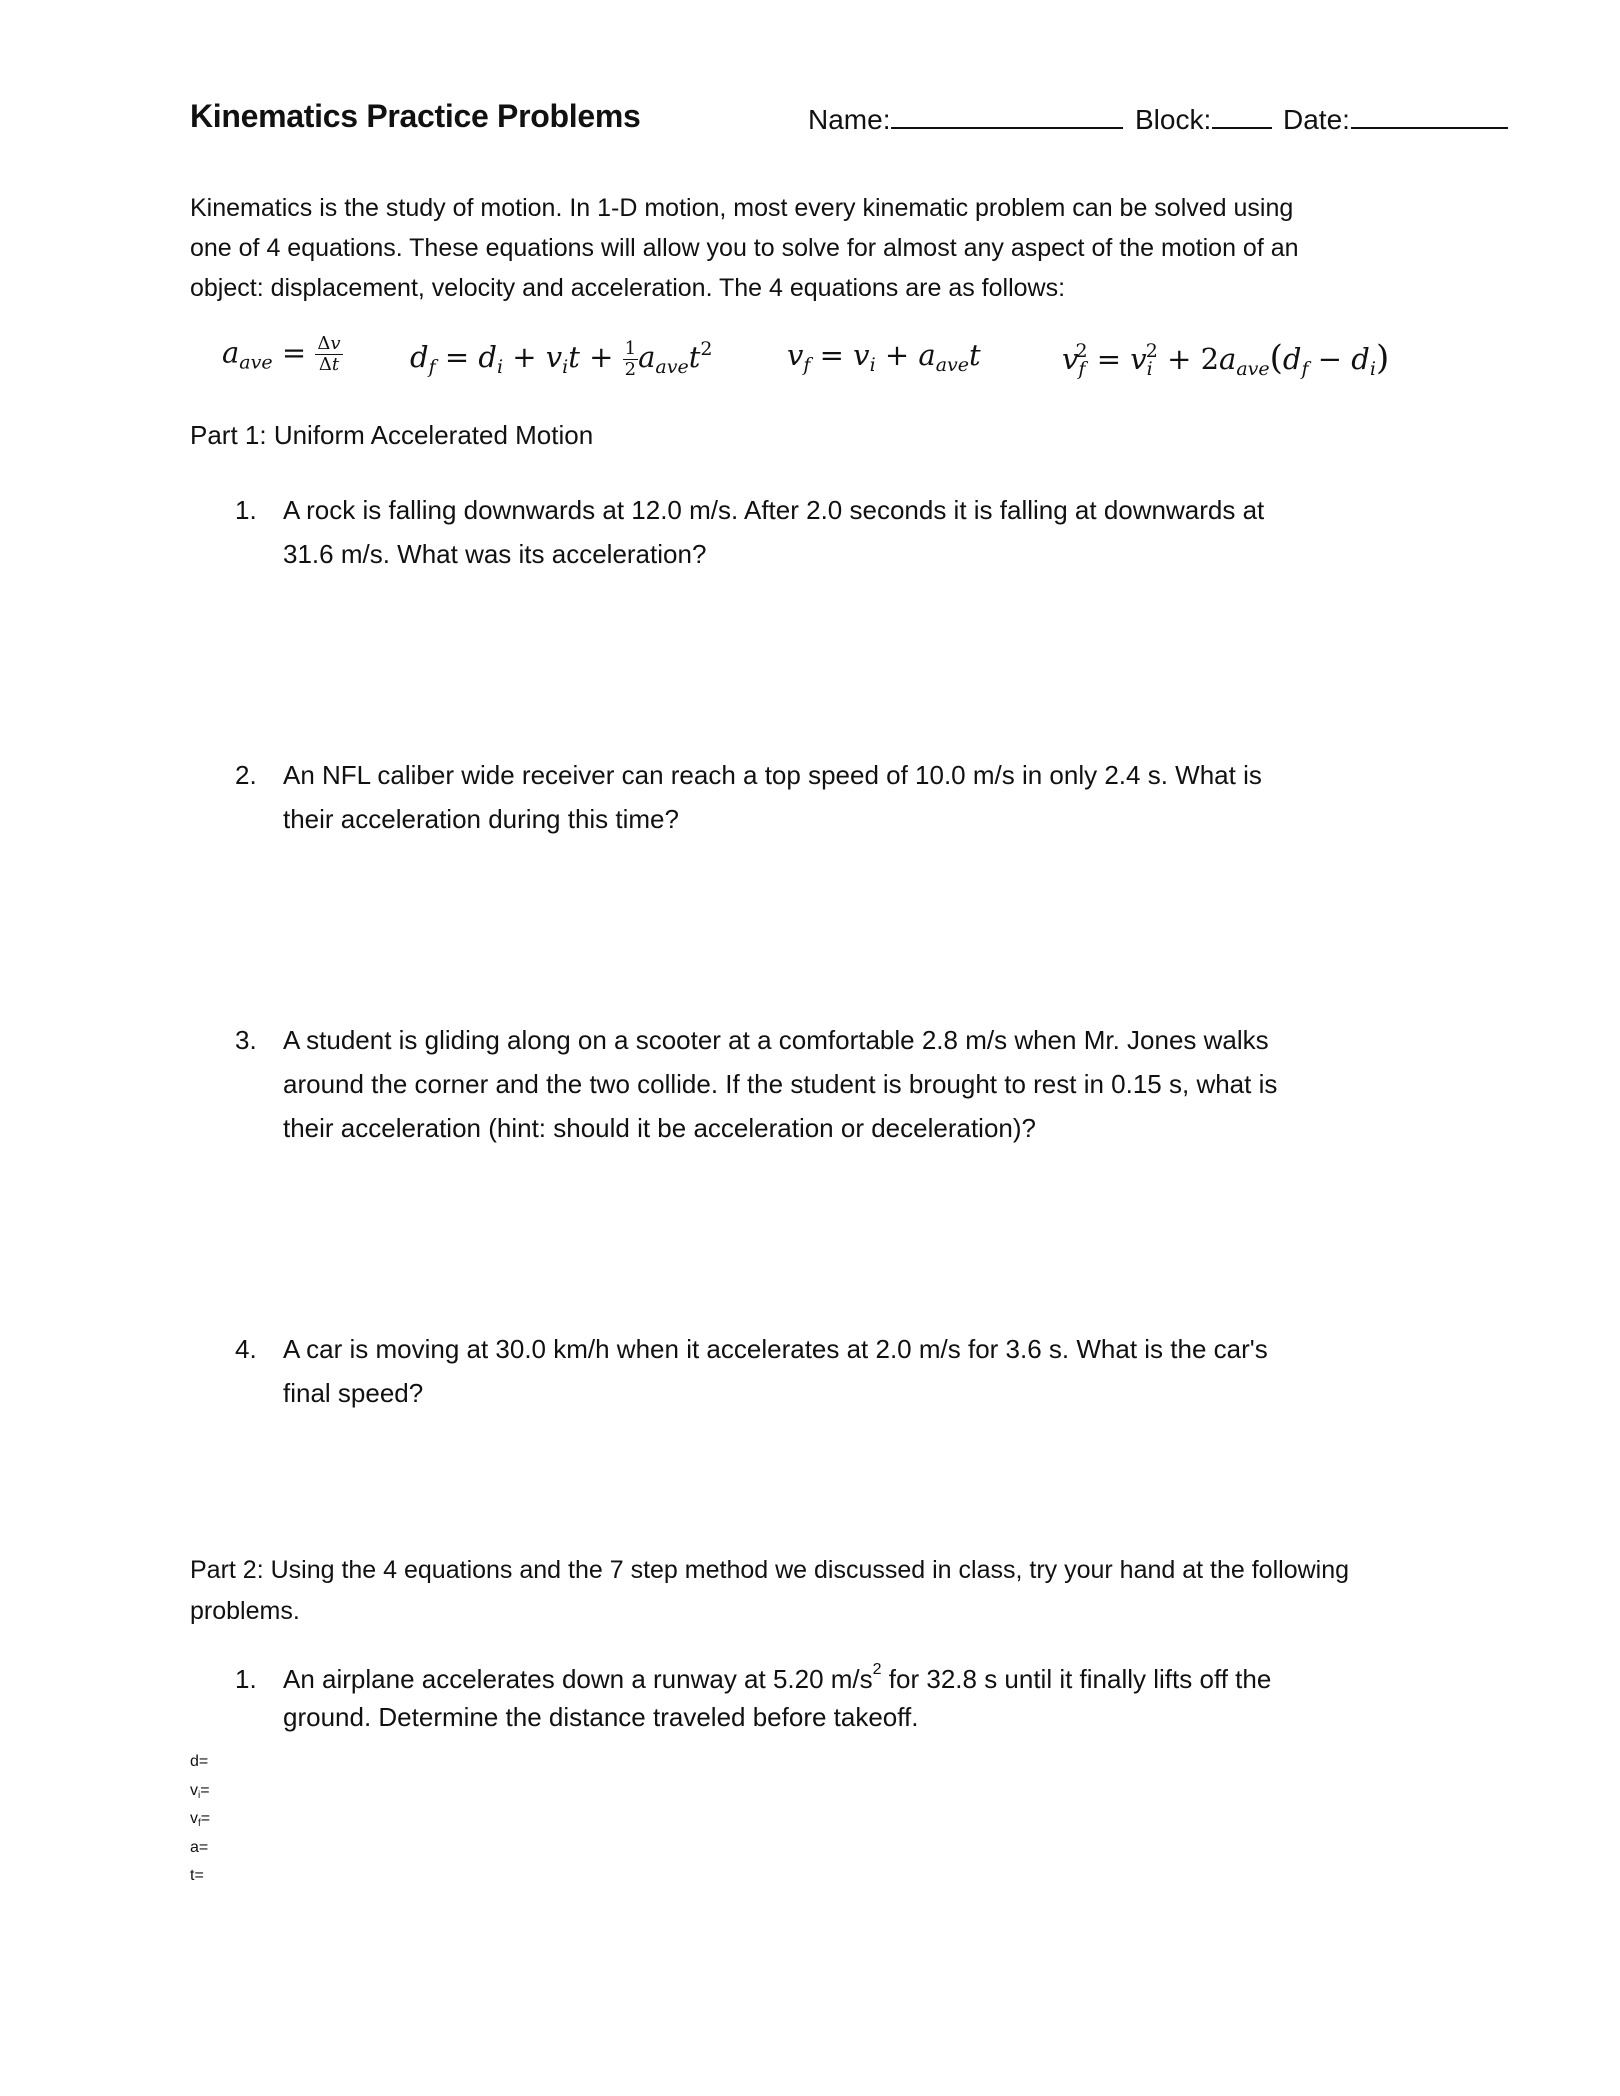 The height and width of the screenshot is (2096, 1620). I want to click on block-blank, so click(1242, 117).